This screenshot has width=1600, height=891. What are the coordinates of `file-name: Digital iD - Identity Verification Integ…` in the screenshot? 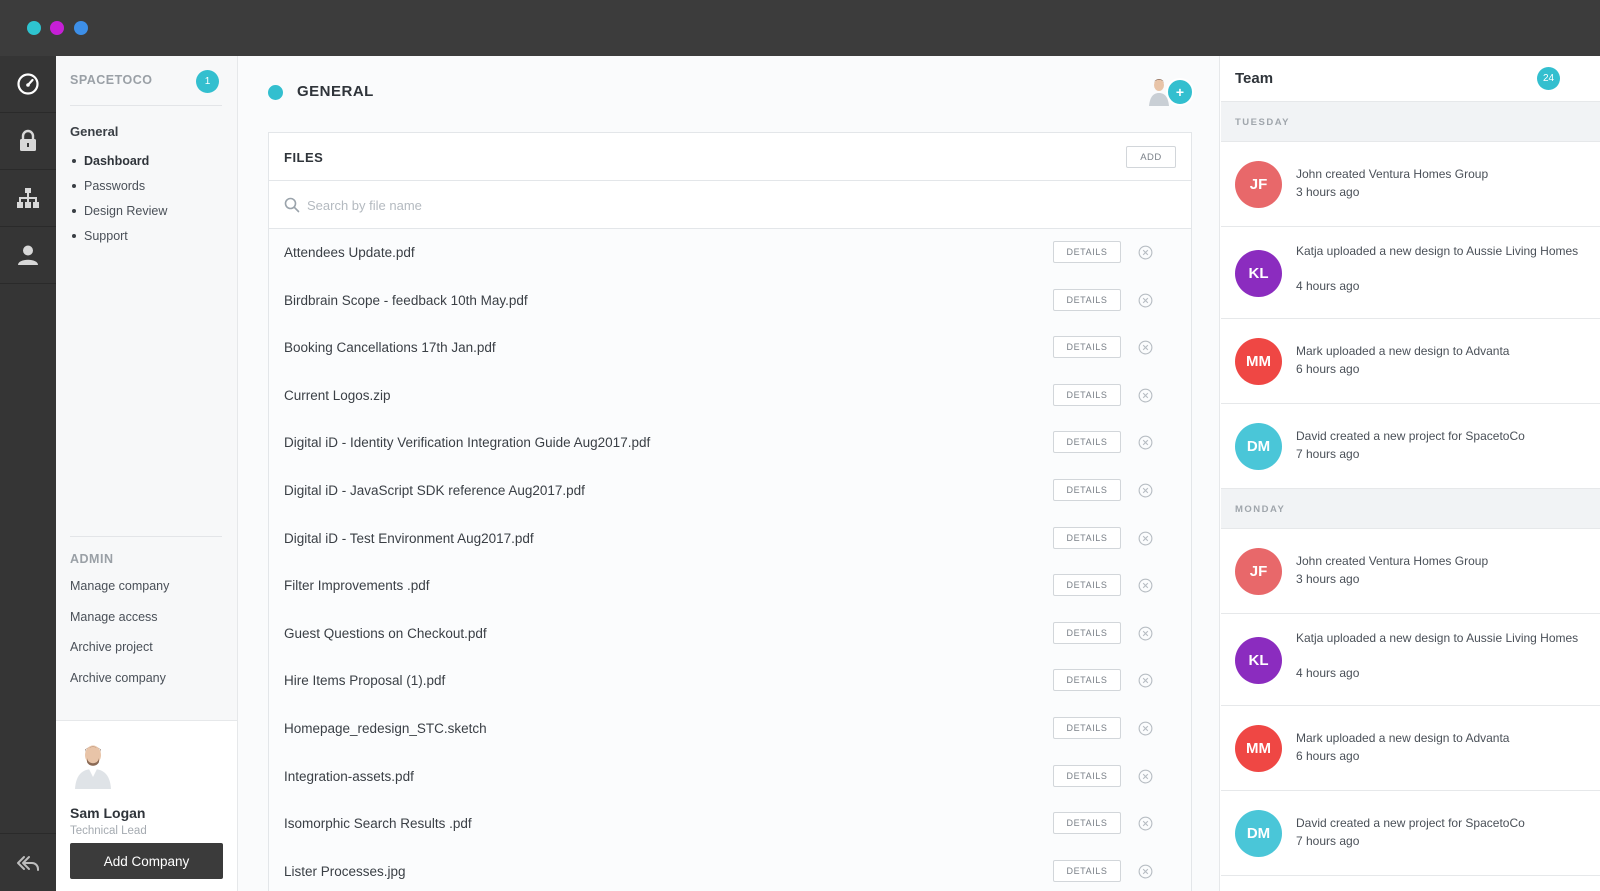 It's located at (467, 442).